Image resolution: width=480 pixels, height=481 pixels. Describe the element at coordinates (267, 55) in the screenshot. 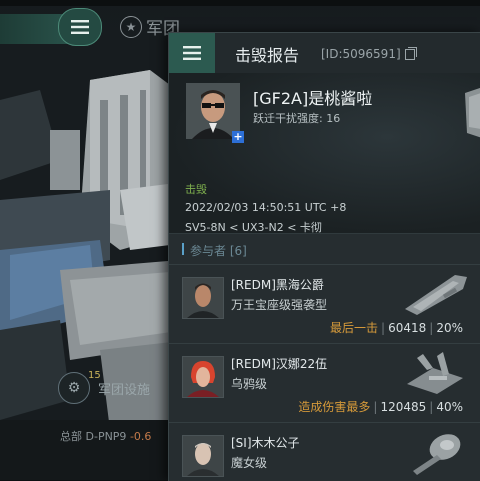

I see `page-title: 击毁报告` at that location.